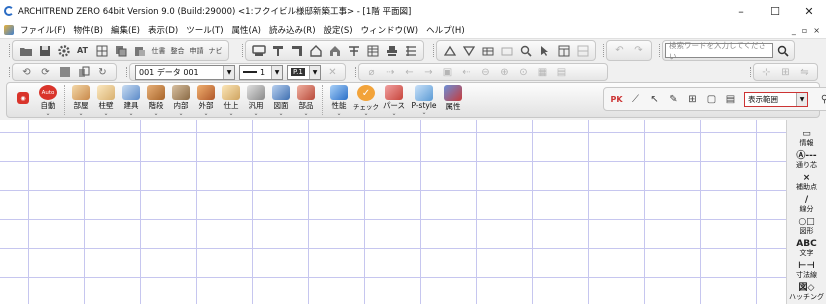 This screenshot has width=826, height=304. What do you see at coordinates (63, 50) in the screenshot?
I see `gear-icon` at bounding box center [63, 50].